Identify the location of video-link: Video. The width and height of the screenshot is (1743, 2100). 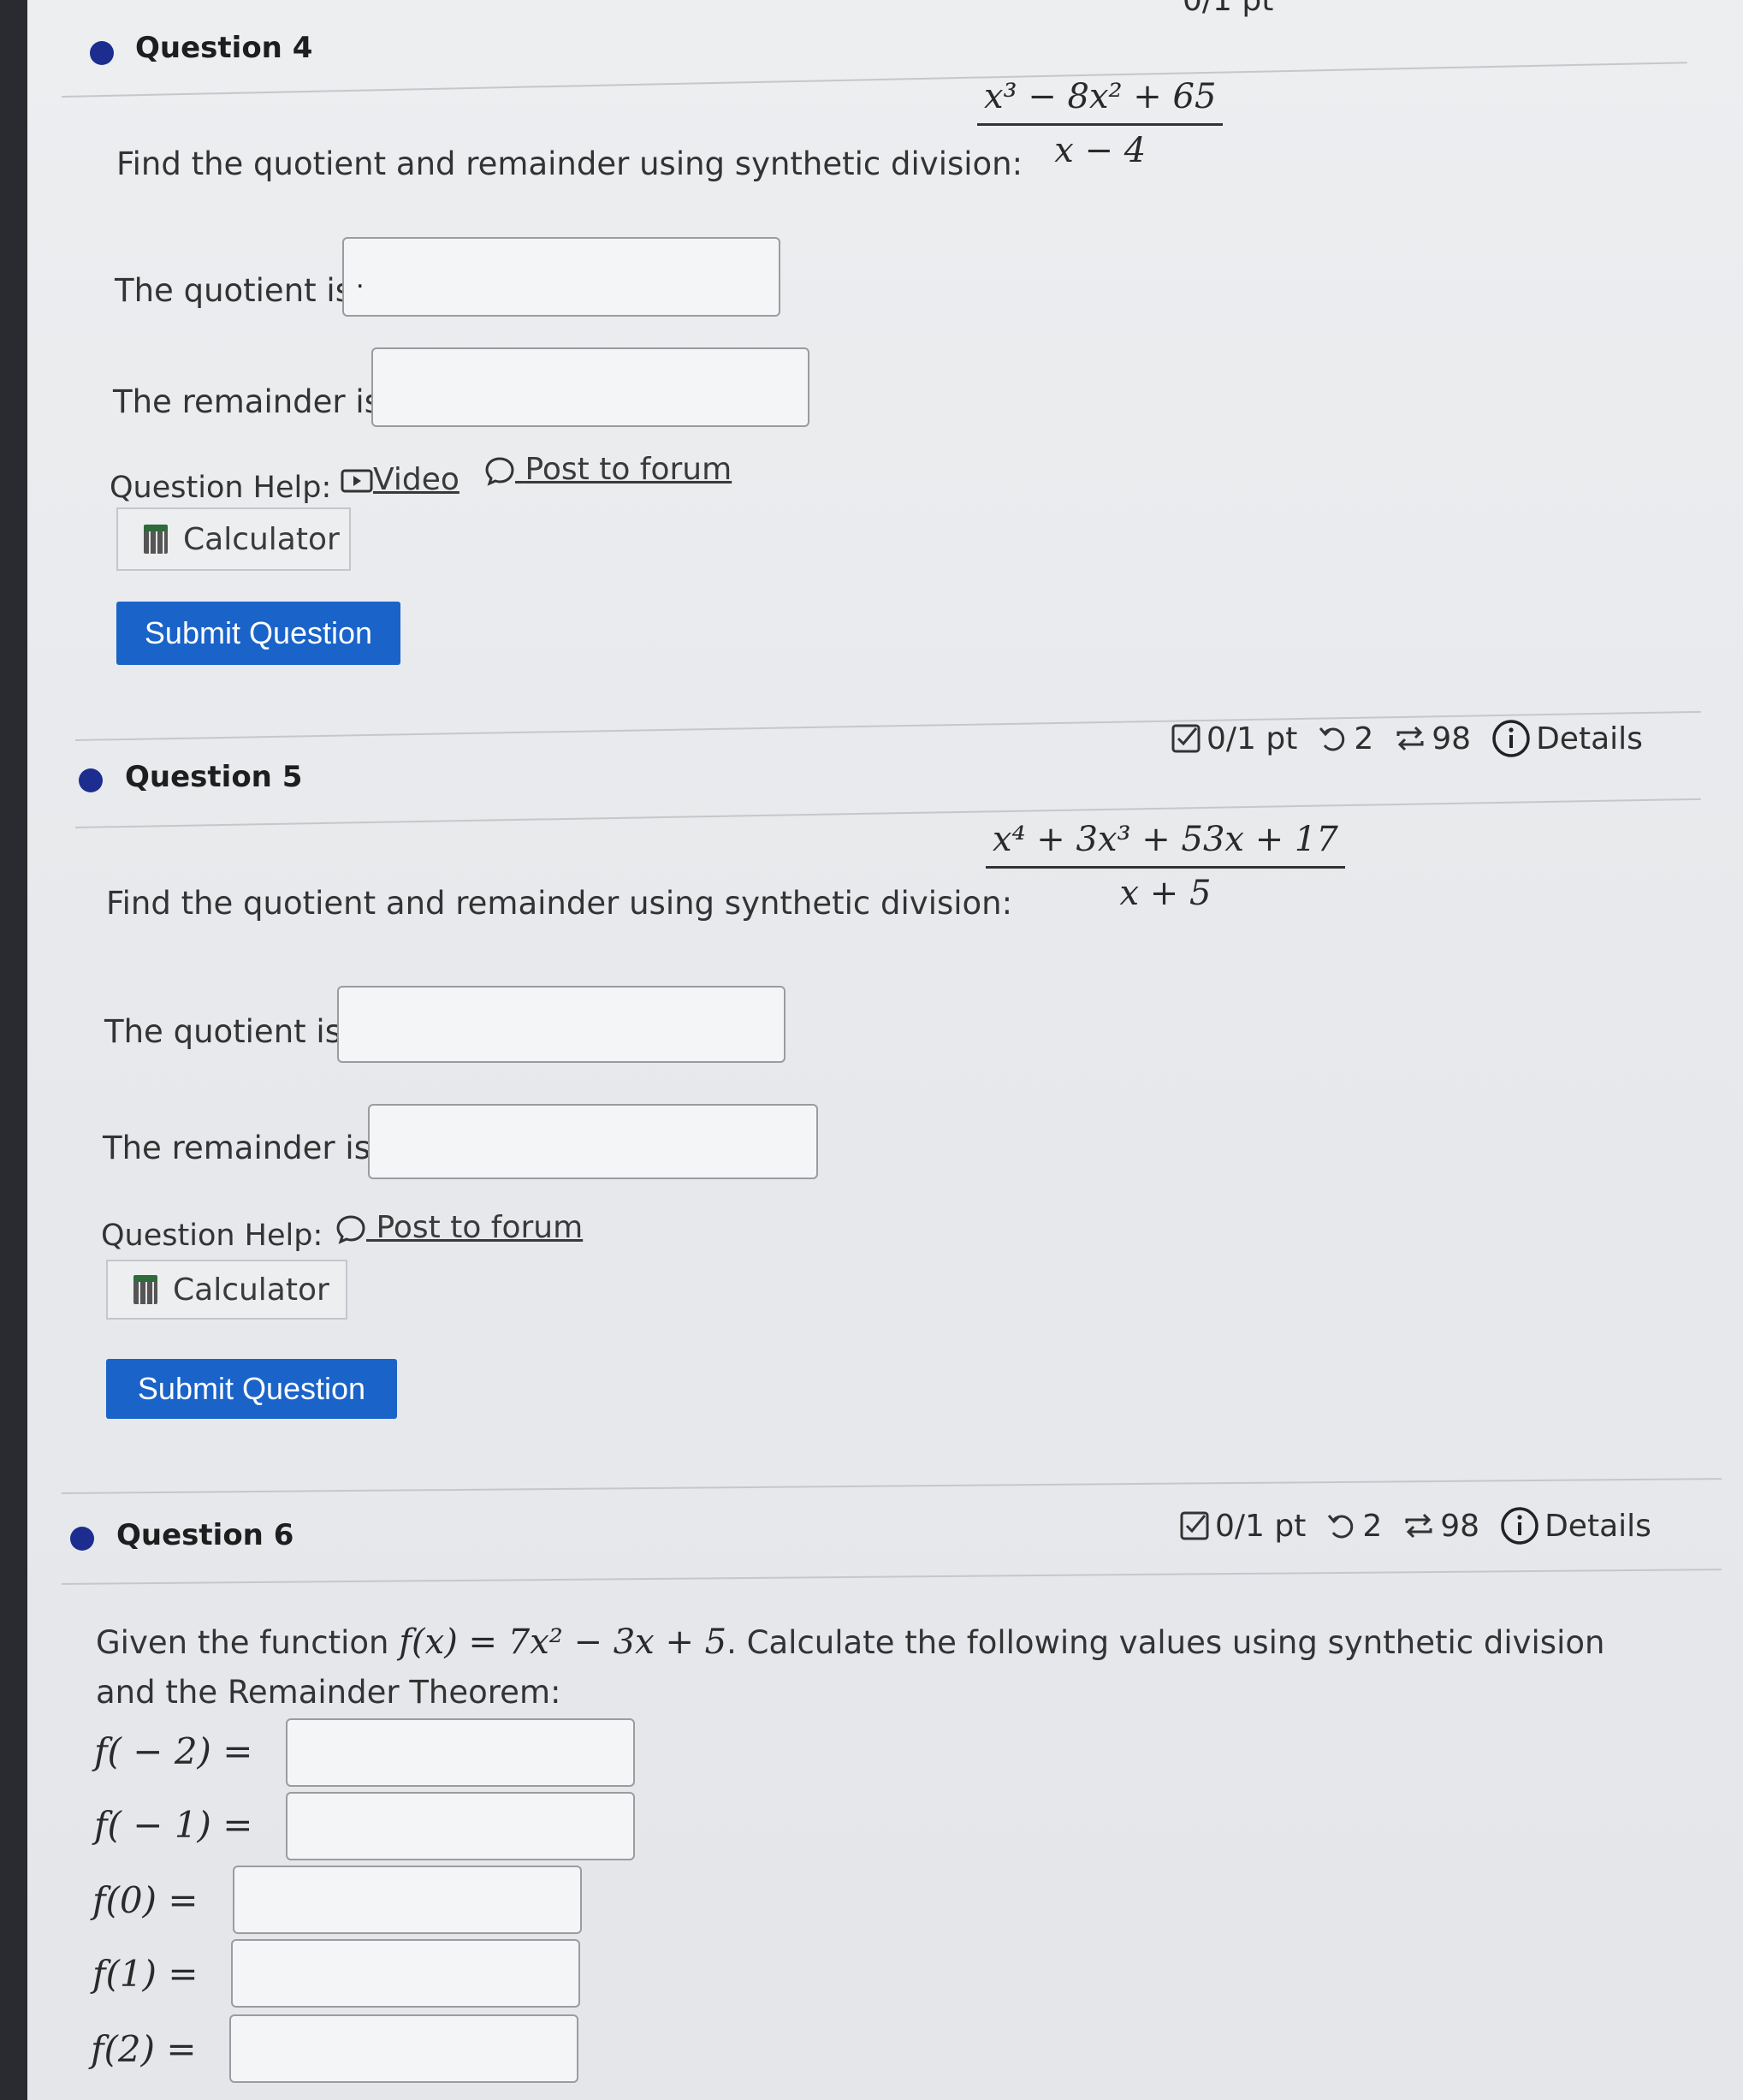
(400, 479).